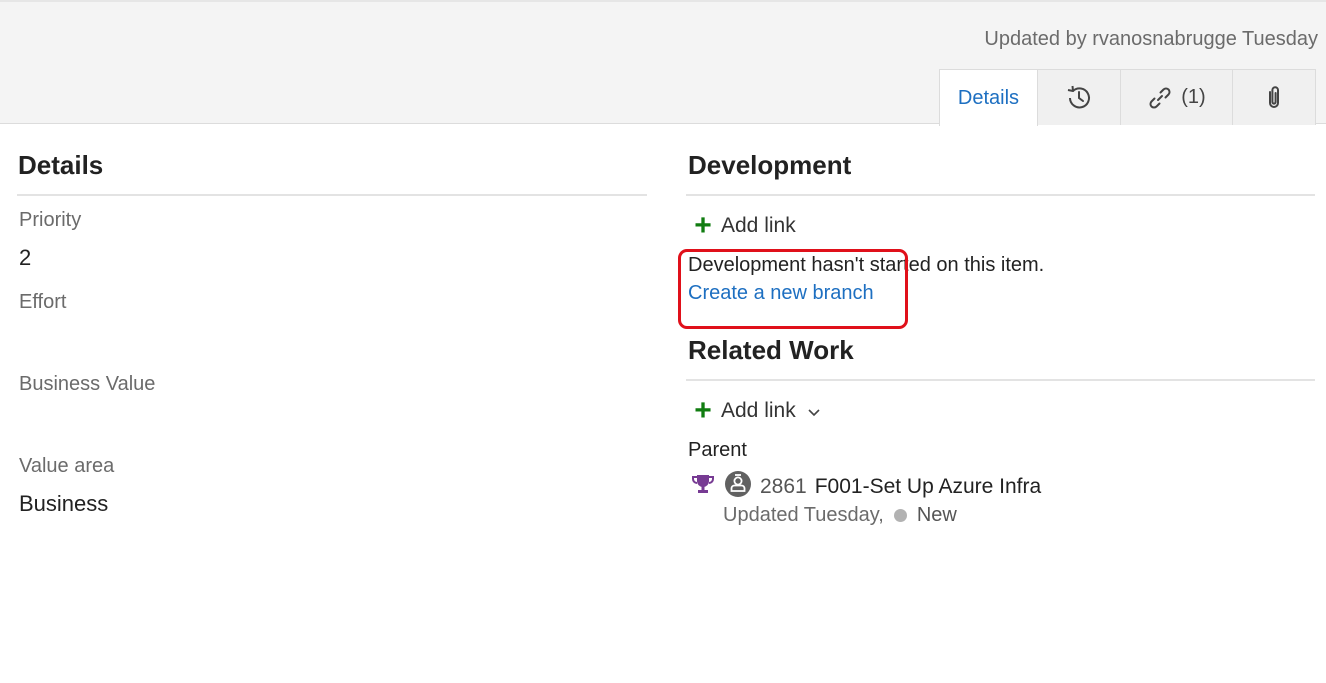  What do you see at coordinates (1151, 39) in the screenshot?
I see `updated-by-text: Updated by rvanosnabrugge Tuesday` at bounding box center [1151, 39].